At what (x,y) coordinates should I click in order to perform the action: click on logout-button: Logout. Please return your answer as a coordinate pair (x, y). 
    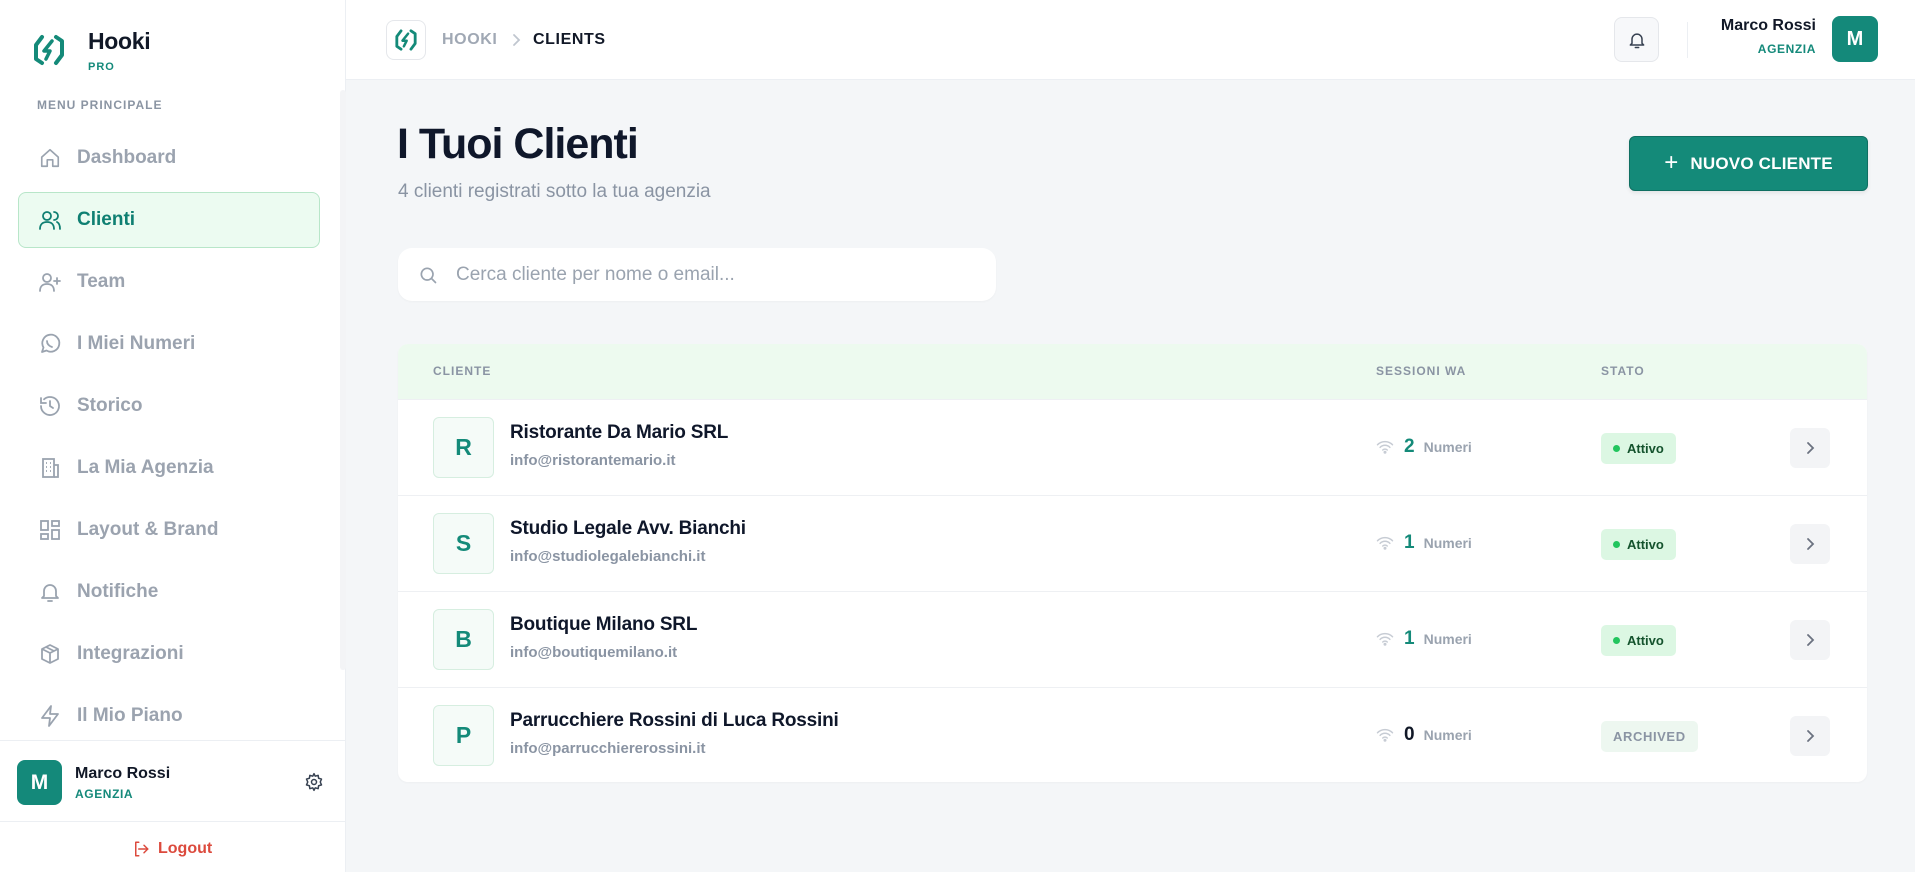
    Looking at the image, I should click on (172, 849).